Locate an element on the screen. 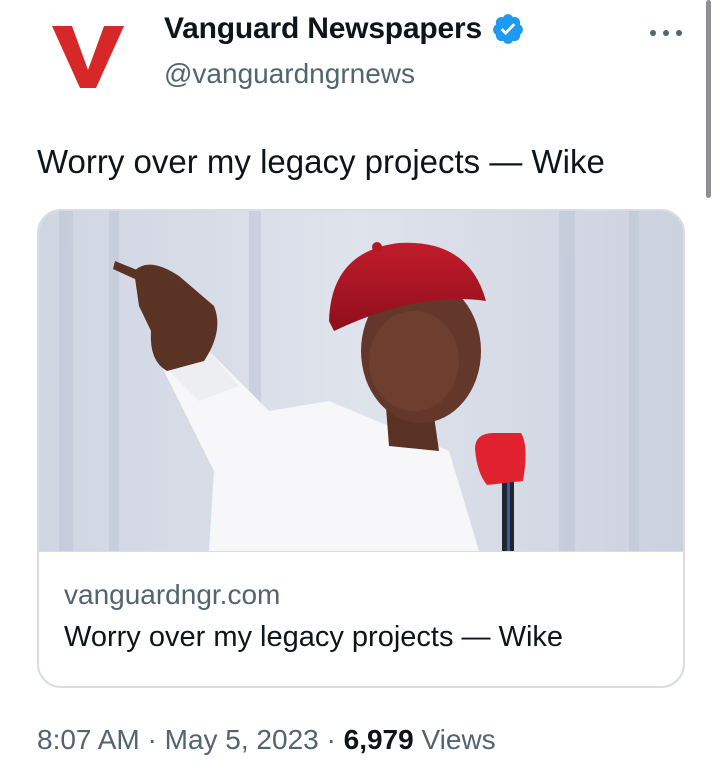  account-name: Vanguard Newspapers is located at coordinates (323, 29).